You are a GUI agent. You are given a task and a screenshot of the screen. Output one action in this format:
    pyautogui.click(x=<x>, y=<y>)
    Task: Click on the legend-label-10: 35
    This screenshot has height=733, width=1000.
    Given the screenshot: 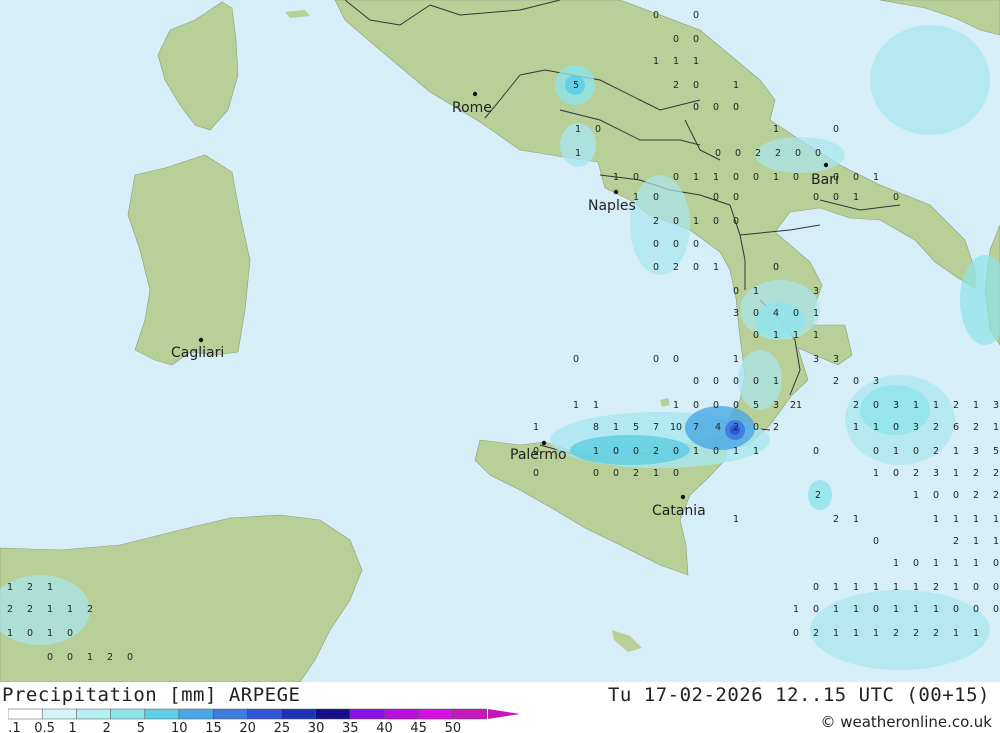 What is the action you would take?
    pyautogui.click(x=350, y=727)
    